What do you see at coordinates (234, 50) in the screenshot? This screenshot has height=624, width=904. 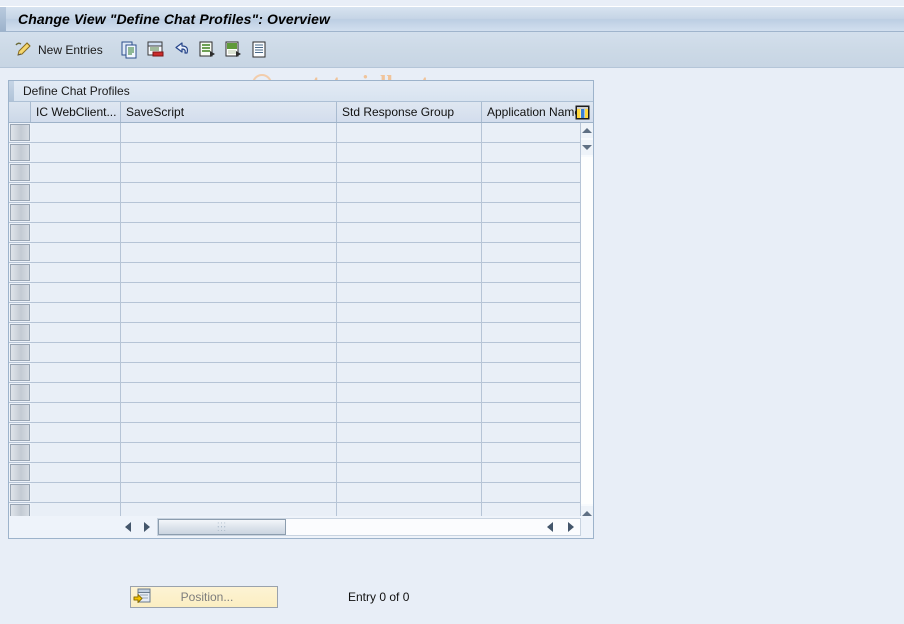 I see `deselect-all-button` at bounding box center [234, 50].